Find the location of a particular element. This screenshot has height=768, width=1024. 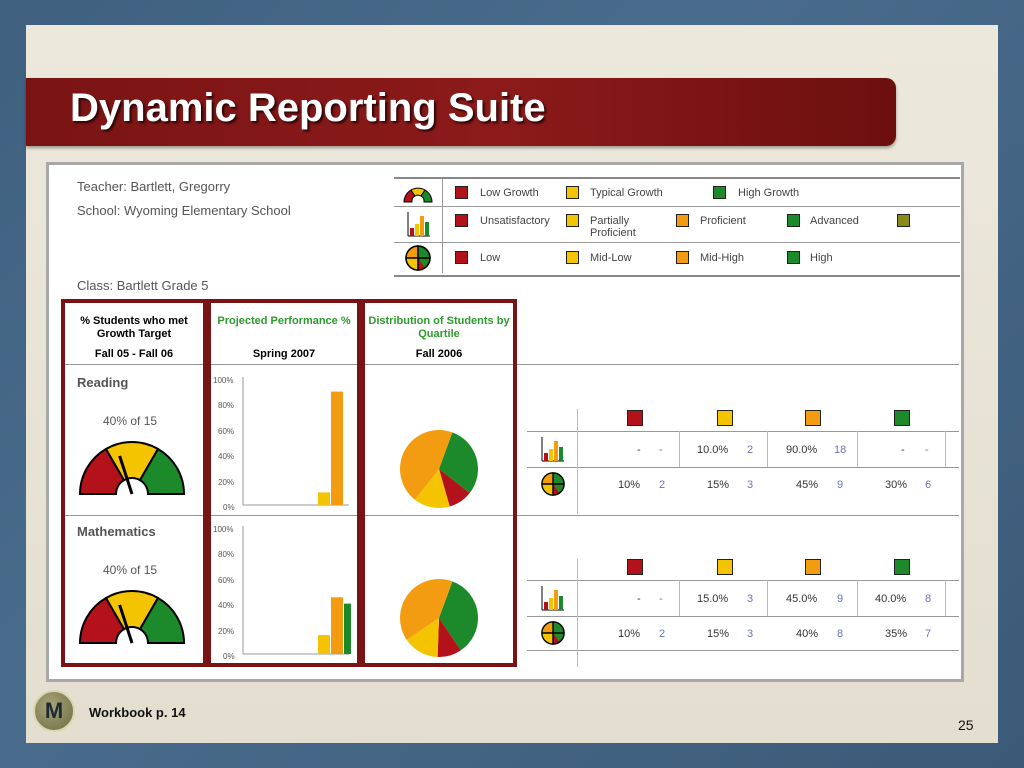

table-cell-count: 9 is located at coordinates (840, 599).